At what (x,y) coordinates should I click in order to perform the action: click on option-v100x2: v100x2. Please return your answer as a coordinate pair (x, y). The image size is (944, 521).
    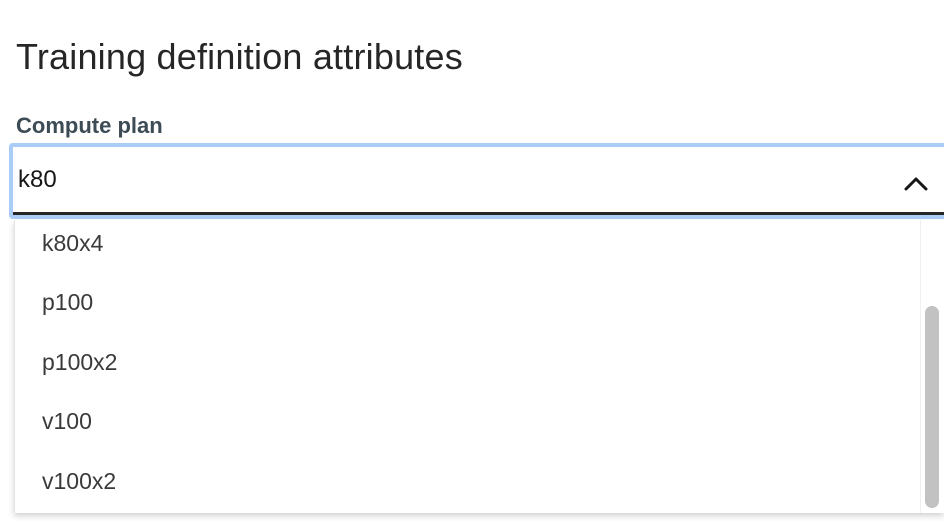
    Looking at the image, I should click on (79, 481).